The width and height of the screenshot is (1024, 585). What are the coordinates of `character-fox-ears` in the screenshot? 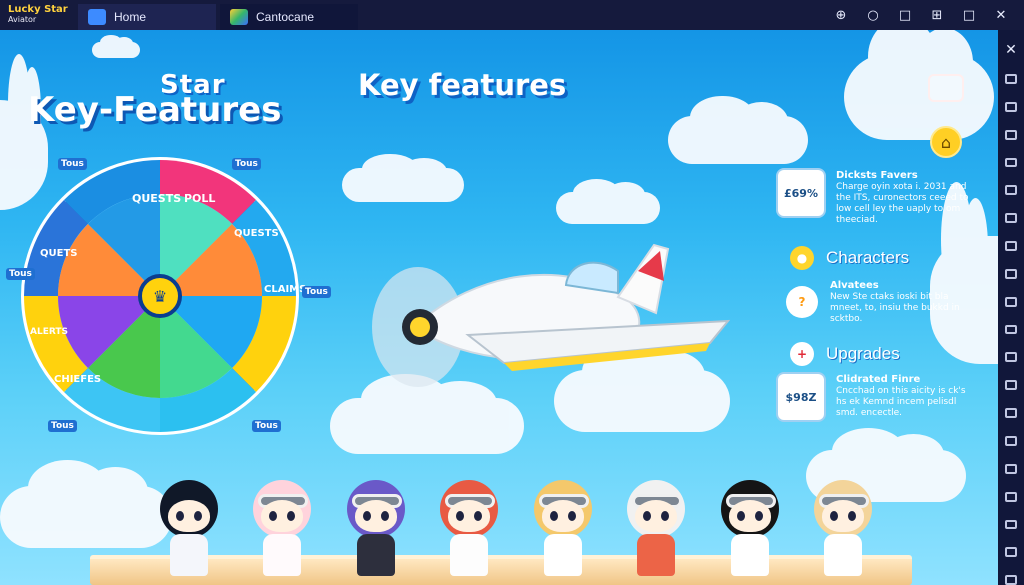 It's located at (844, 528).